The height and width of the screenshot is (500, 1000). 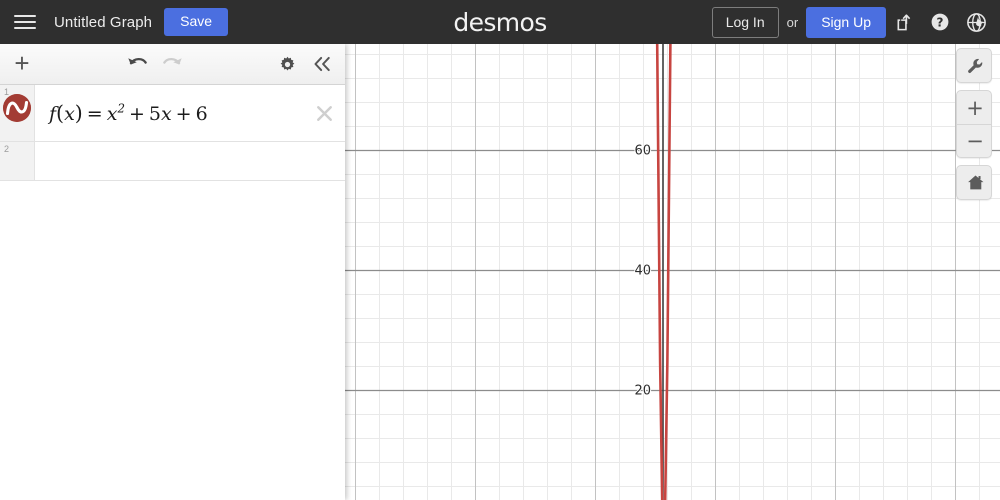 I want to click on hamburger-menu-icon, so click(x=25, y=22).